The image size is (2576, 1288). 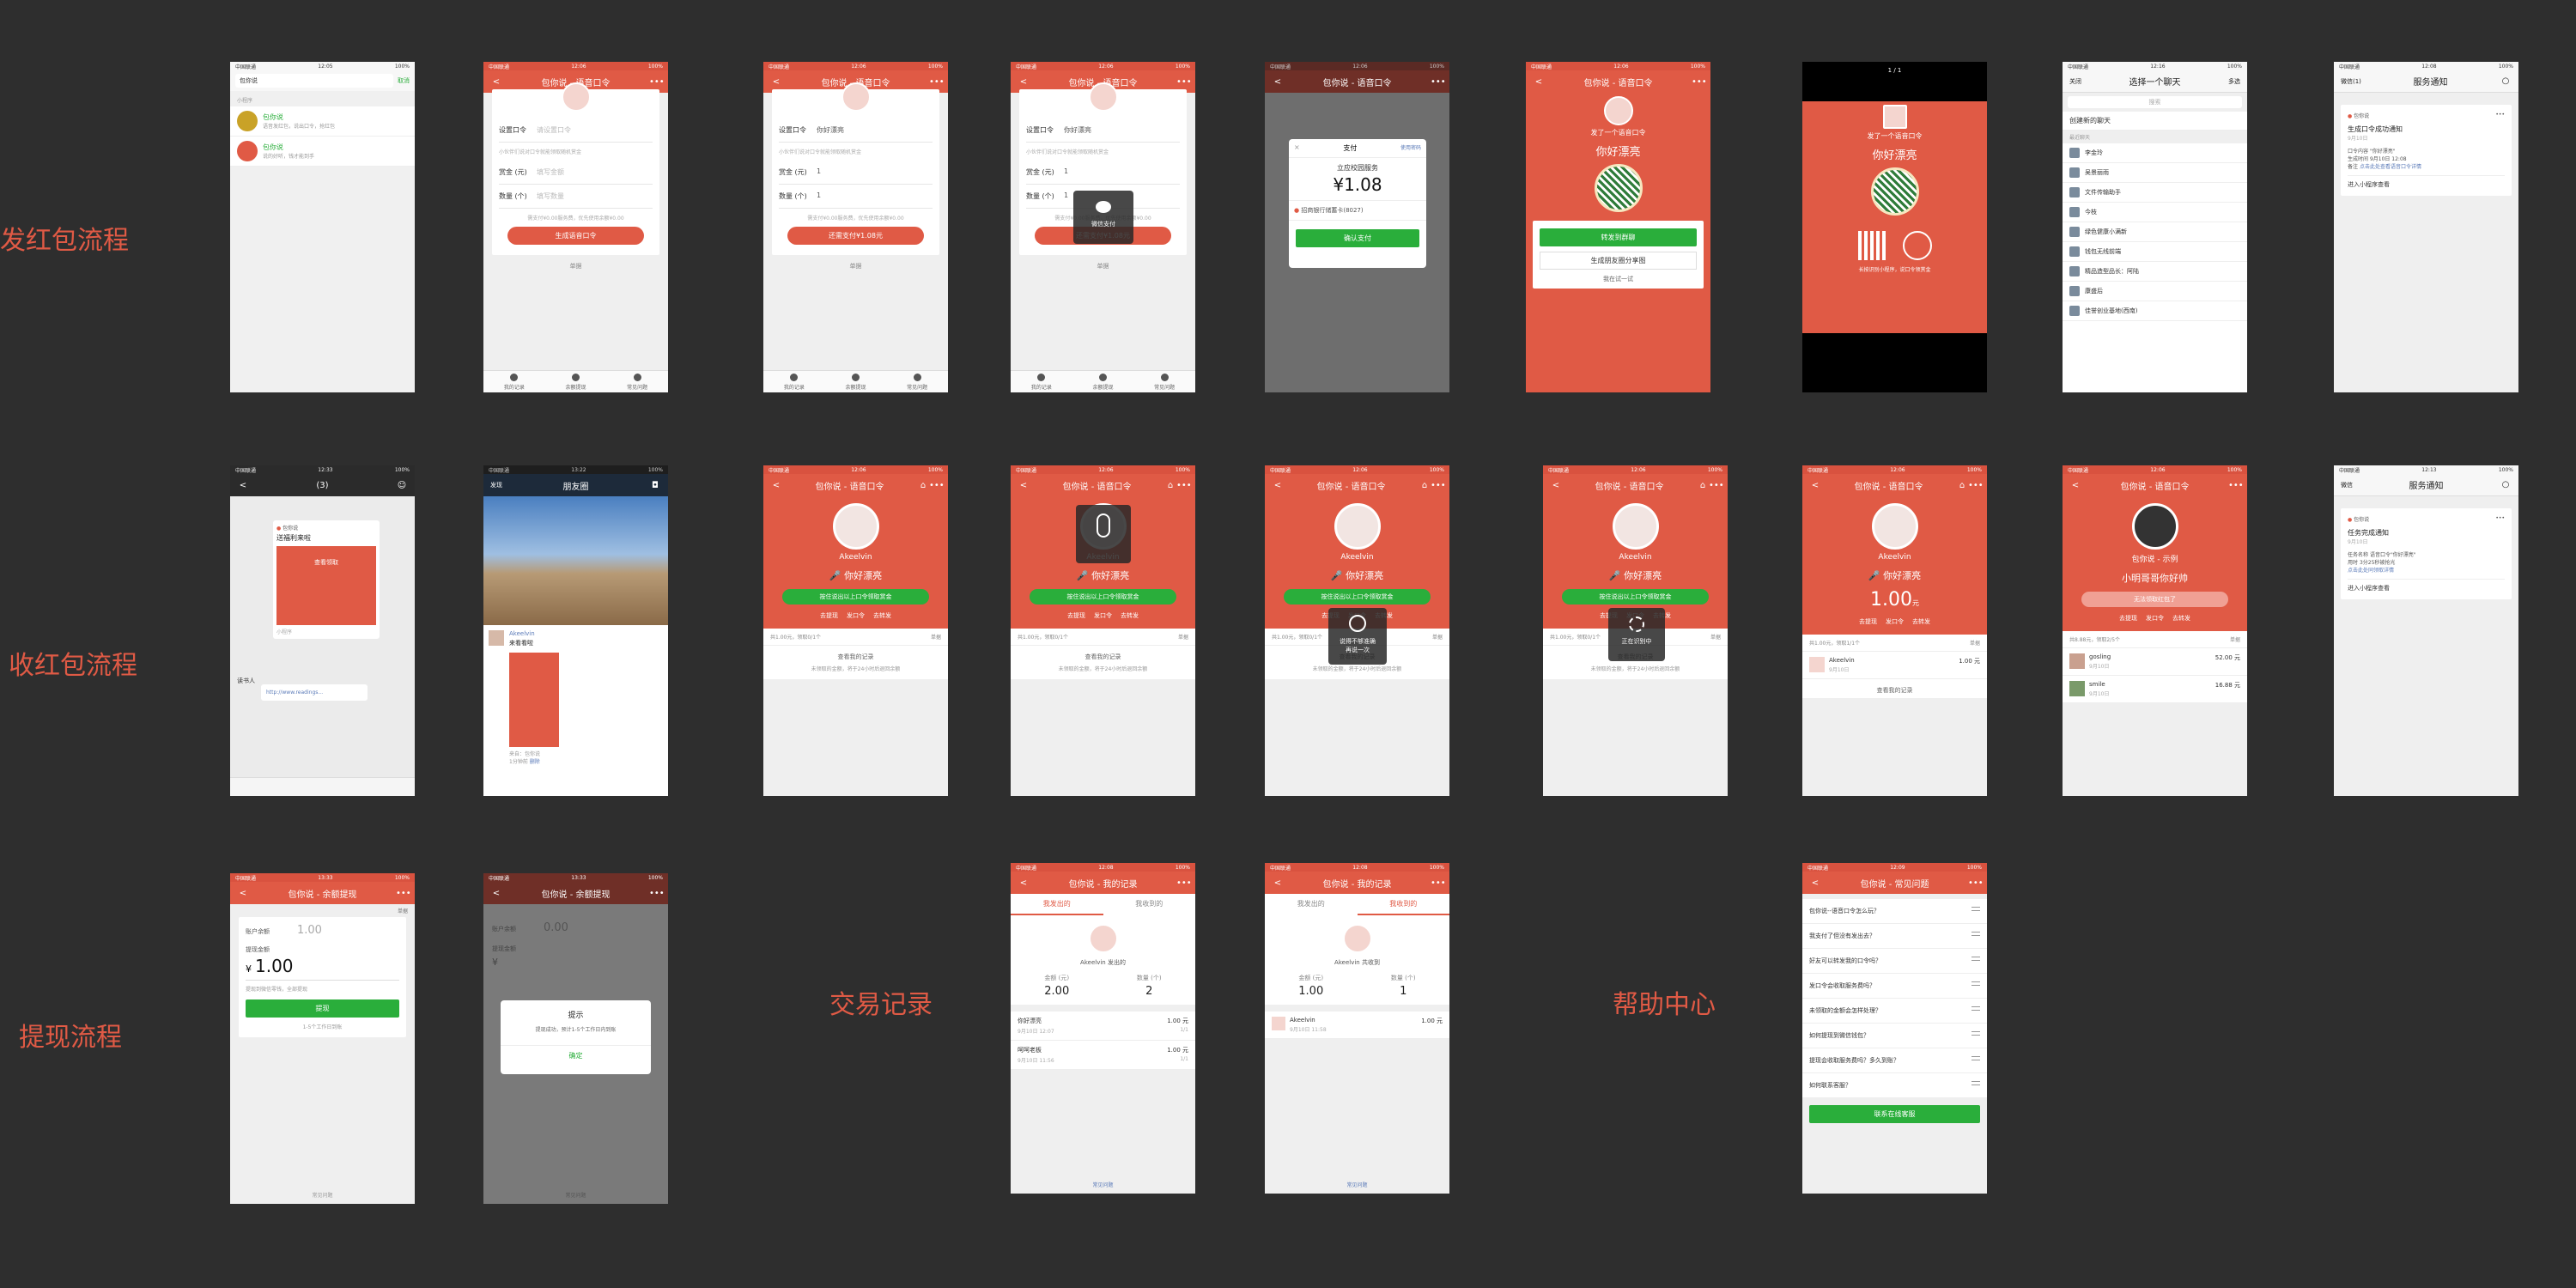 I want to click on faq-item: 如何联系客服？, so click(x=1894, y=1085).